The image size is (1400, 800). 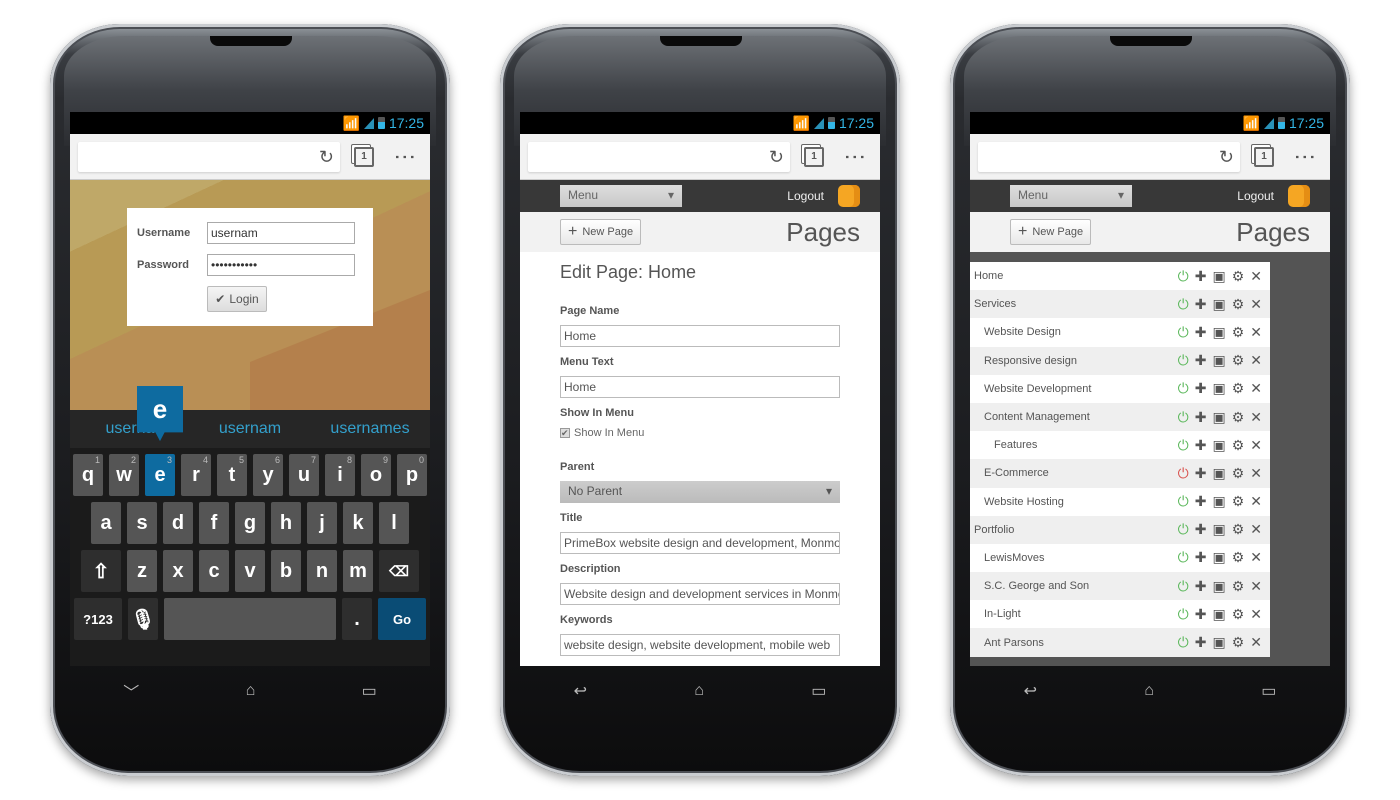 I want to click on page-row: Website Hosting ⏻ ✚ ▣ ⚙ ✕, so click(x=1120, y=502).